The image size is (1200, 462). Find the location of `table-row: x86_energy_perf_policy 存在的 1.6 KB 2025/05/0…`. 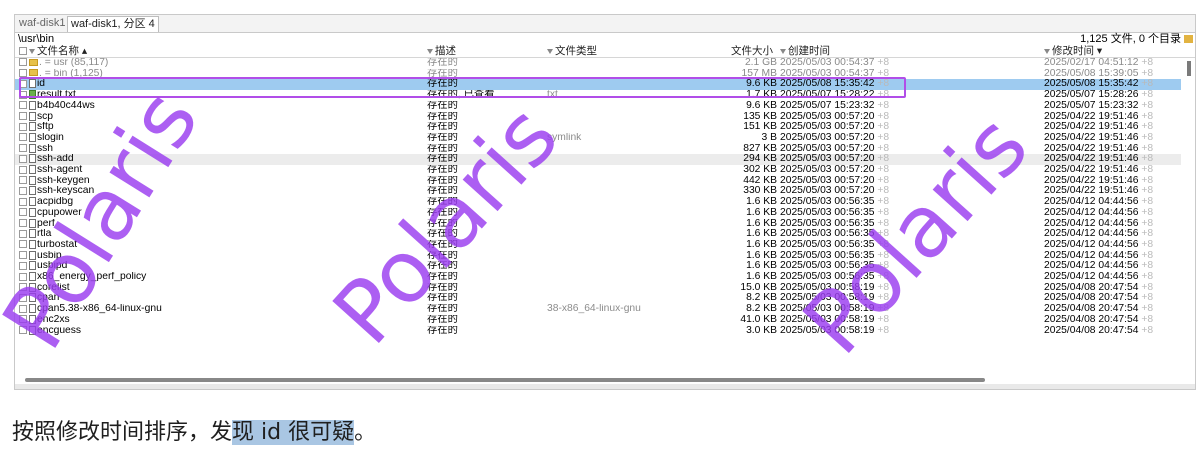

table-row: x86_energy_perf_policy 存在的 1.6 KB 2025/05/0… is located at coordinates (598, 277).